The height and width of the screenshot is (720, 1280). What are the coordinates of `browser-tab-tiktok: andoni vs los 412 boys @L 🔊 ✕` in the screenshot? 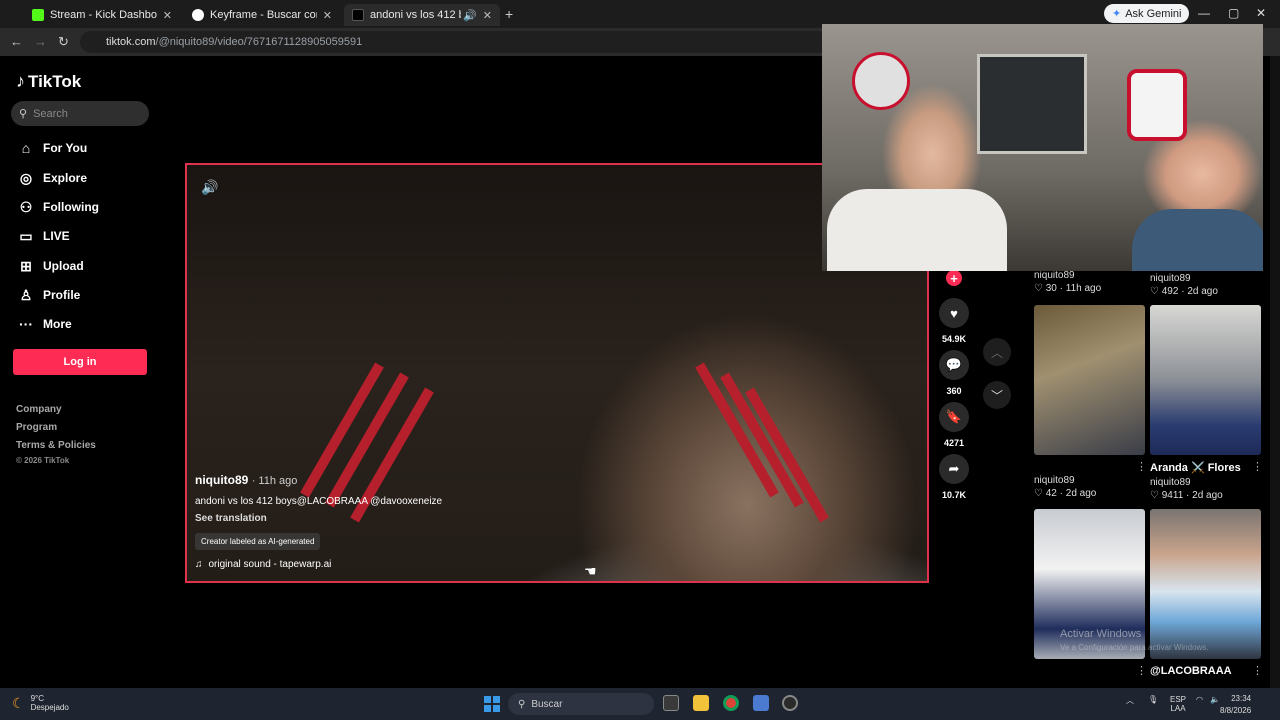 It's located at (422, 15).